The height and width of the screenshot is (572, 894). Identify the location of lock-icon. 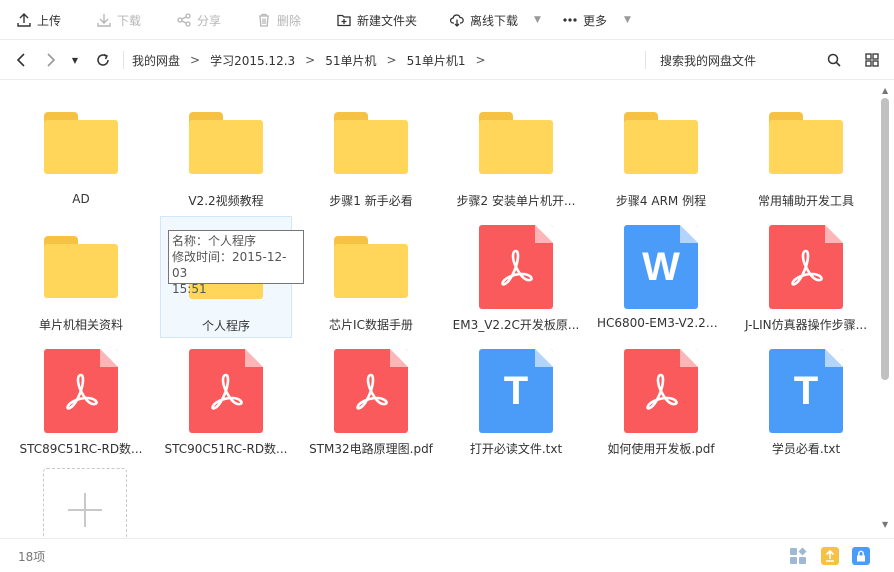
(861, 556).